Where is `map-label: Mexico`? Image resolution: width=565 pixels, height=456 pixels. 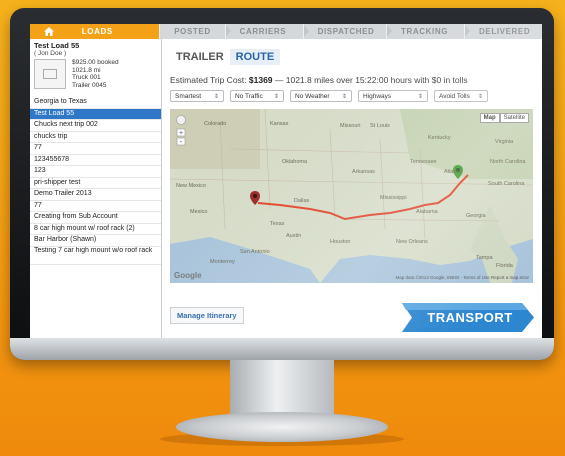 map-label: Mexico is located at coordinates (199, 212).